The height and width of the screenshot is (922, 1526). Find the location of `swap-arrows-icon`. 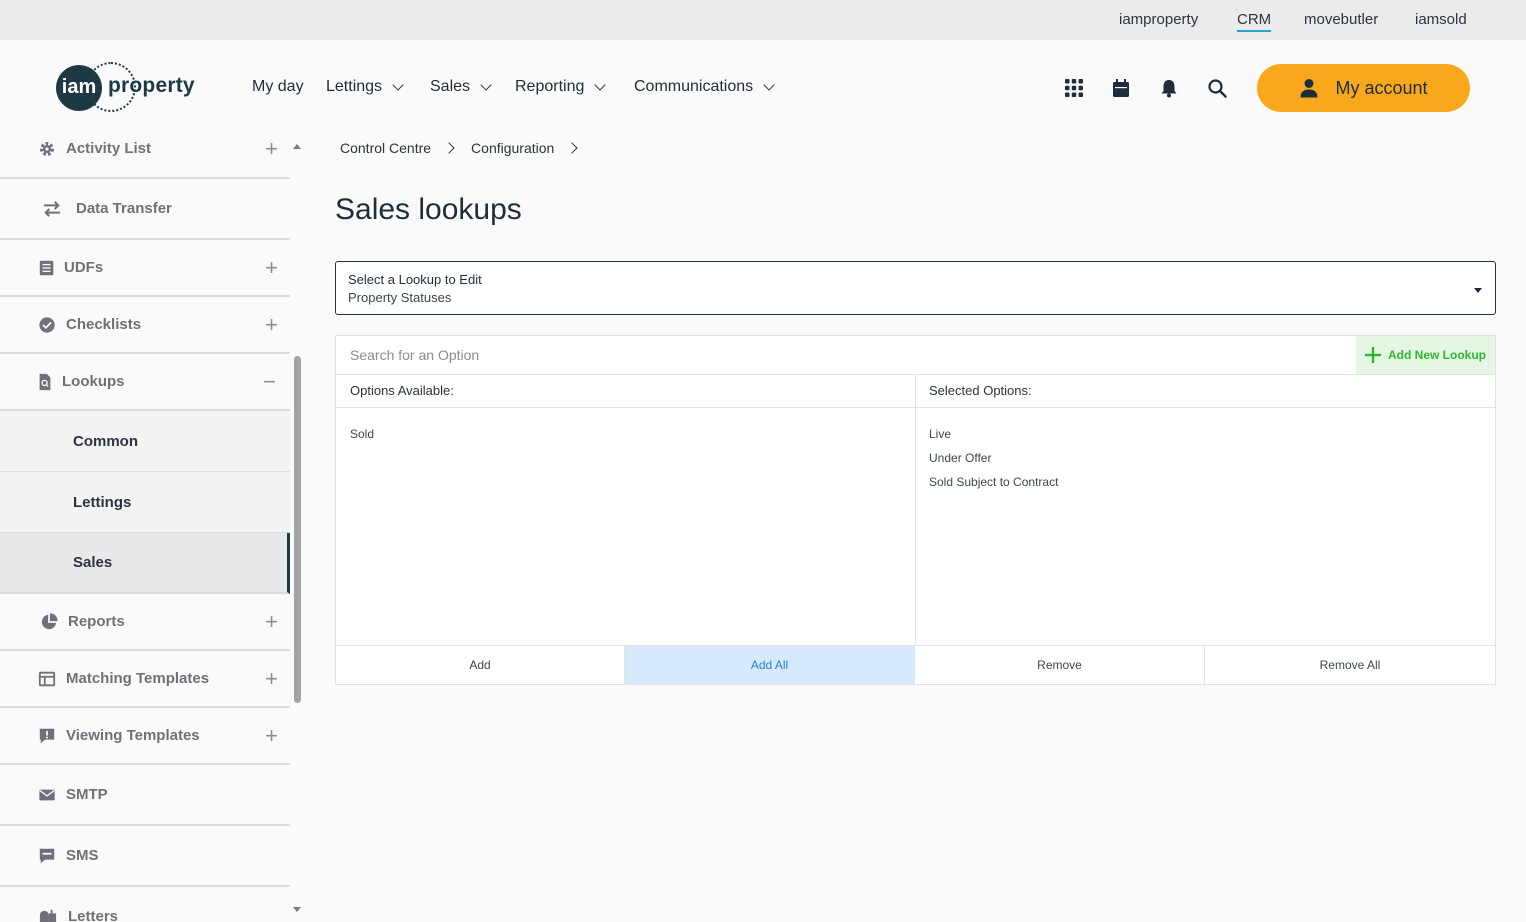

swap-arrows-icon is located at coordinates (52, 208).